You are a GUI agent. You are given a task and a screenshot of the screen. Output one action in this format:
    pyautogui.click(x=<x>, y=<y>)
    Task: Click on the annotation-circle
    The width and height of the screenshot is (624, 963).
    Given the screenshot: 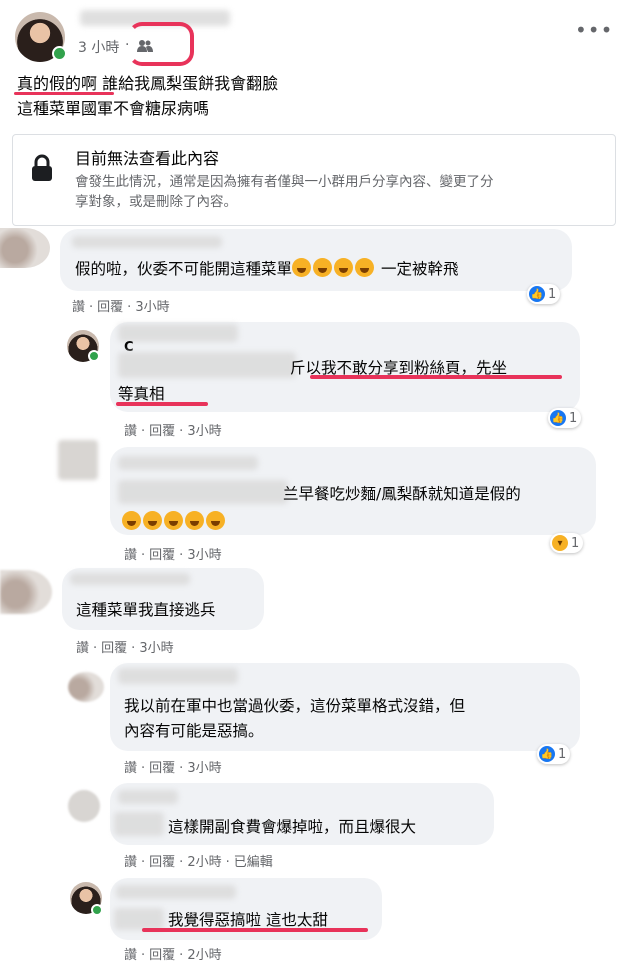 What is the action you would take?
    pyautogui.click(x=161, y=44)
    